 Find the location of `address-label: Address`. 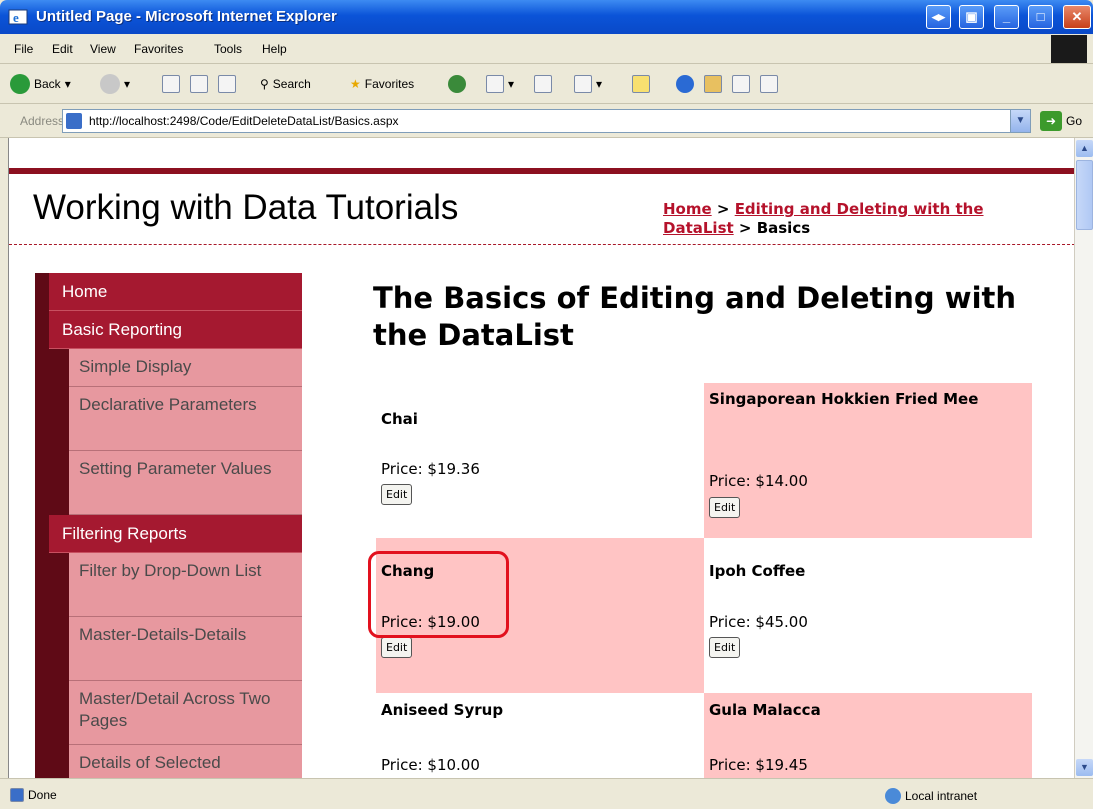

address-label: Address is located at coordinates (42, 121).